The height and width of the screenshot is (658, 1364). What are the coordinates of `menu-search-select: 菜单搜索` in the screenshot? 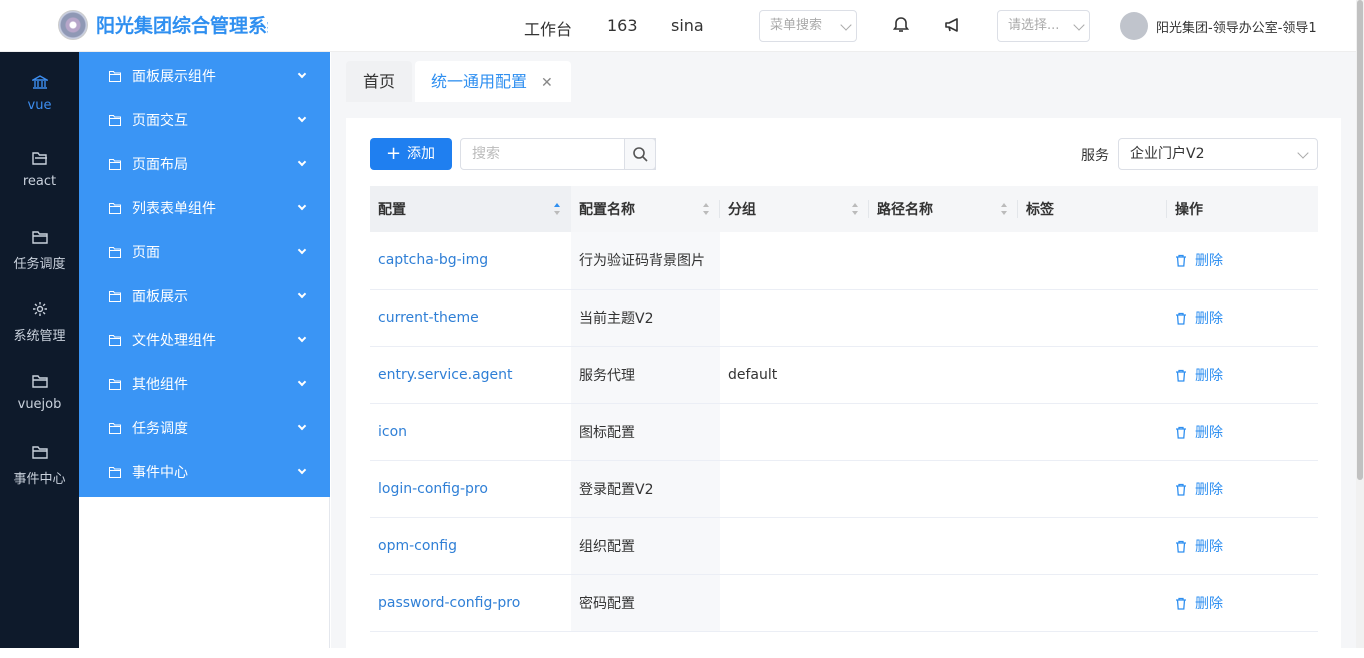 It's located at (808, 26).